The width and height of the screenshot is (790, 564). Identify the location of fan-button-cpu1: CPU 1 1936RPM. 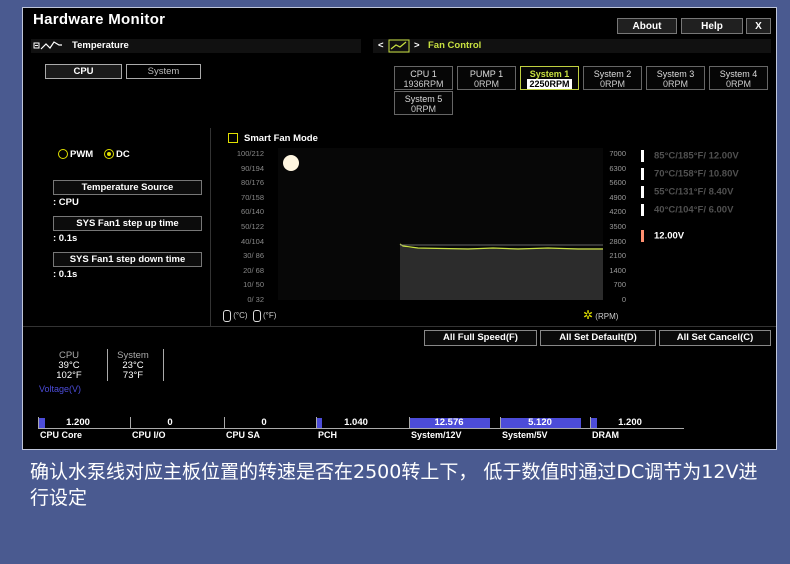
(423, 78).